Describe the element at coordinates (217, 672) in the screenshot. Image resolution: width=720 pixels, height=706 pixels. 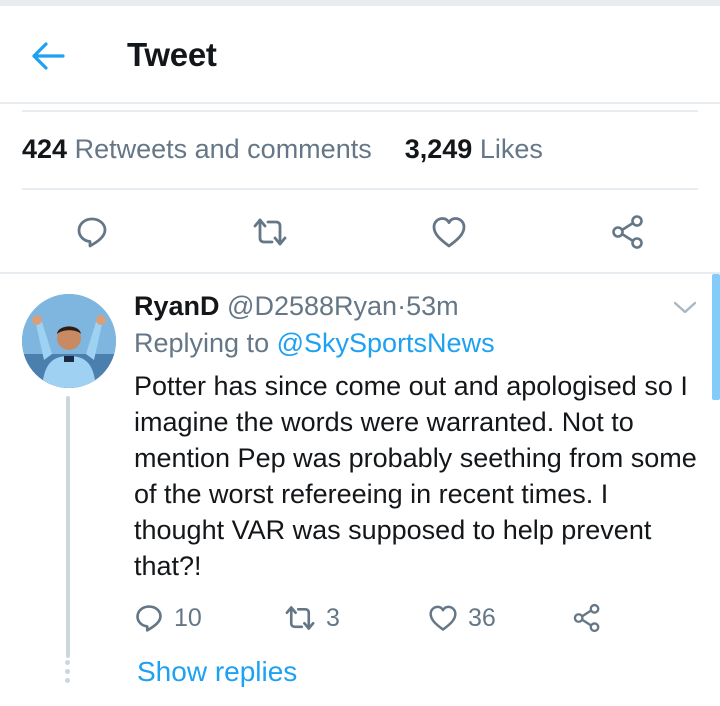
I see `show-replies-link: Show replies` at that location.